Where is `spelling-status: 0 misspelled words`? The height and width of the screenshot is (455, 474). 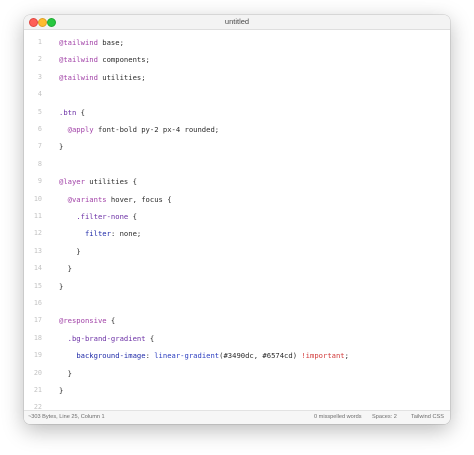
spelling-status: 0 misspelled words is located at coordinates (338, 417).